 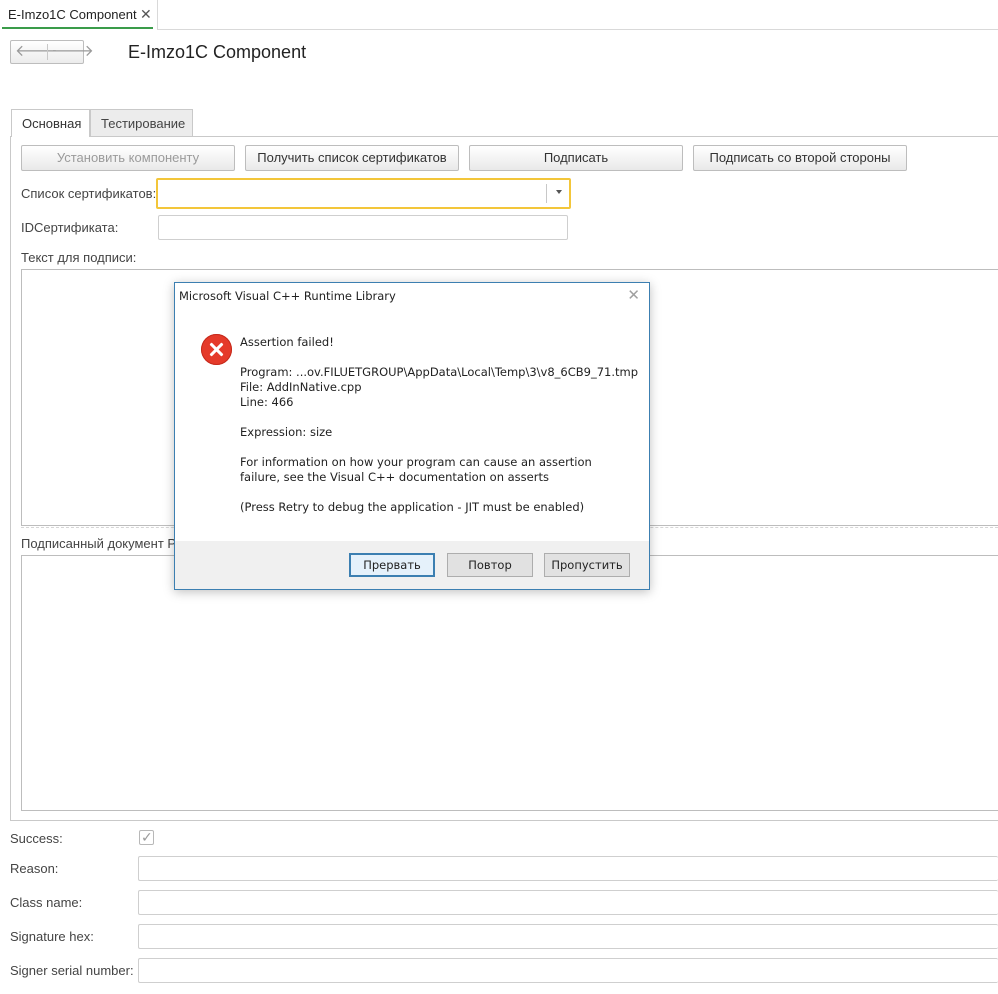 What do you see at coordinates (568, 970) in the screenshot?
I see `signer-serial-field` at bounding box center [568, 970].